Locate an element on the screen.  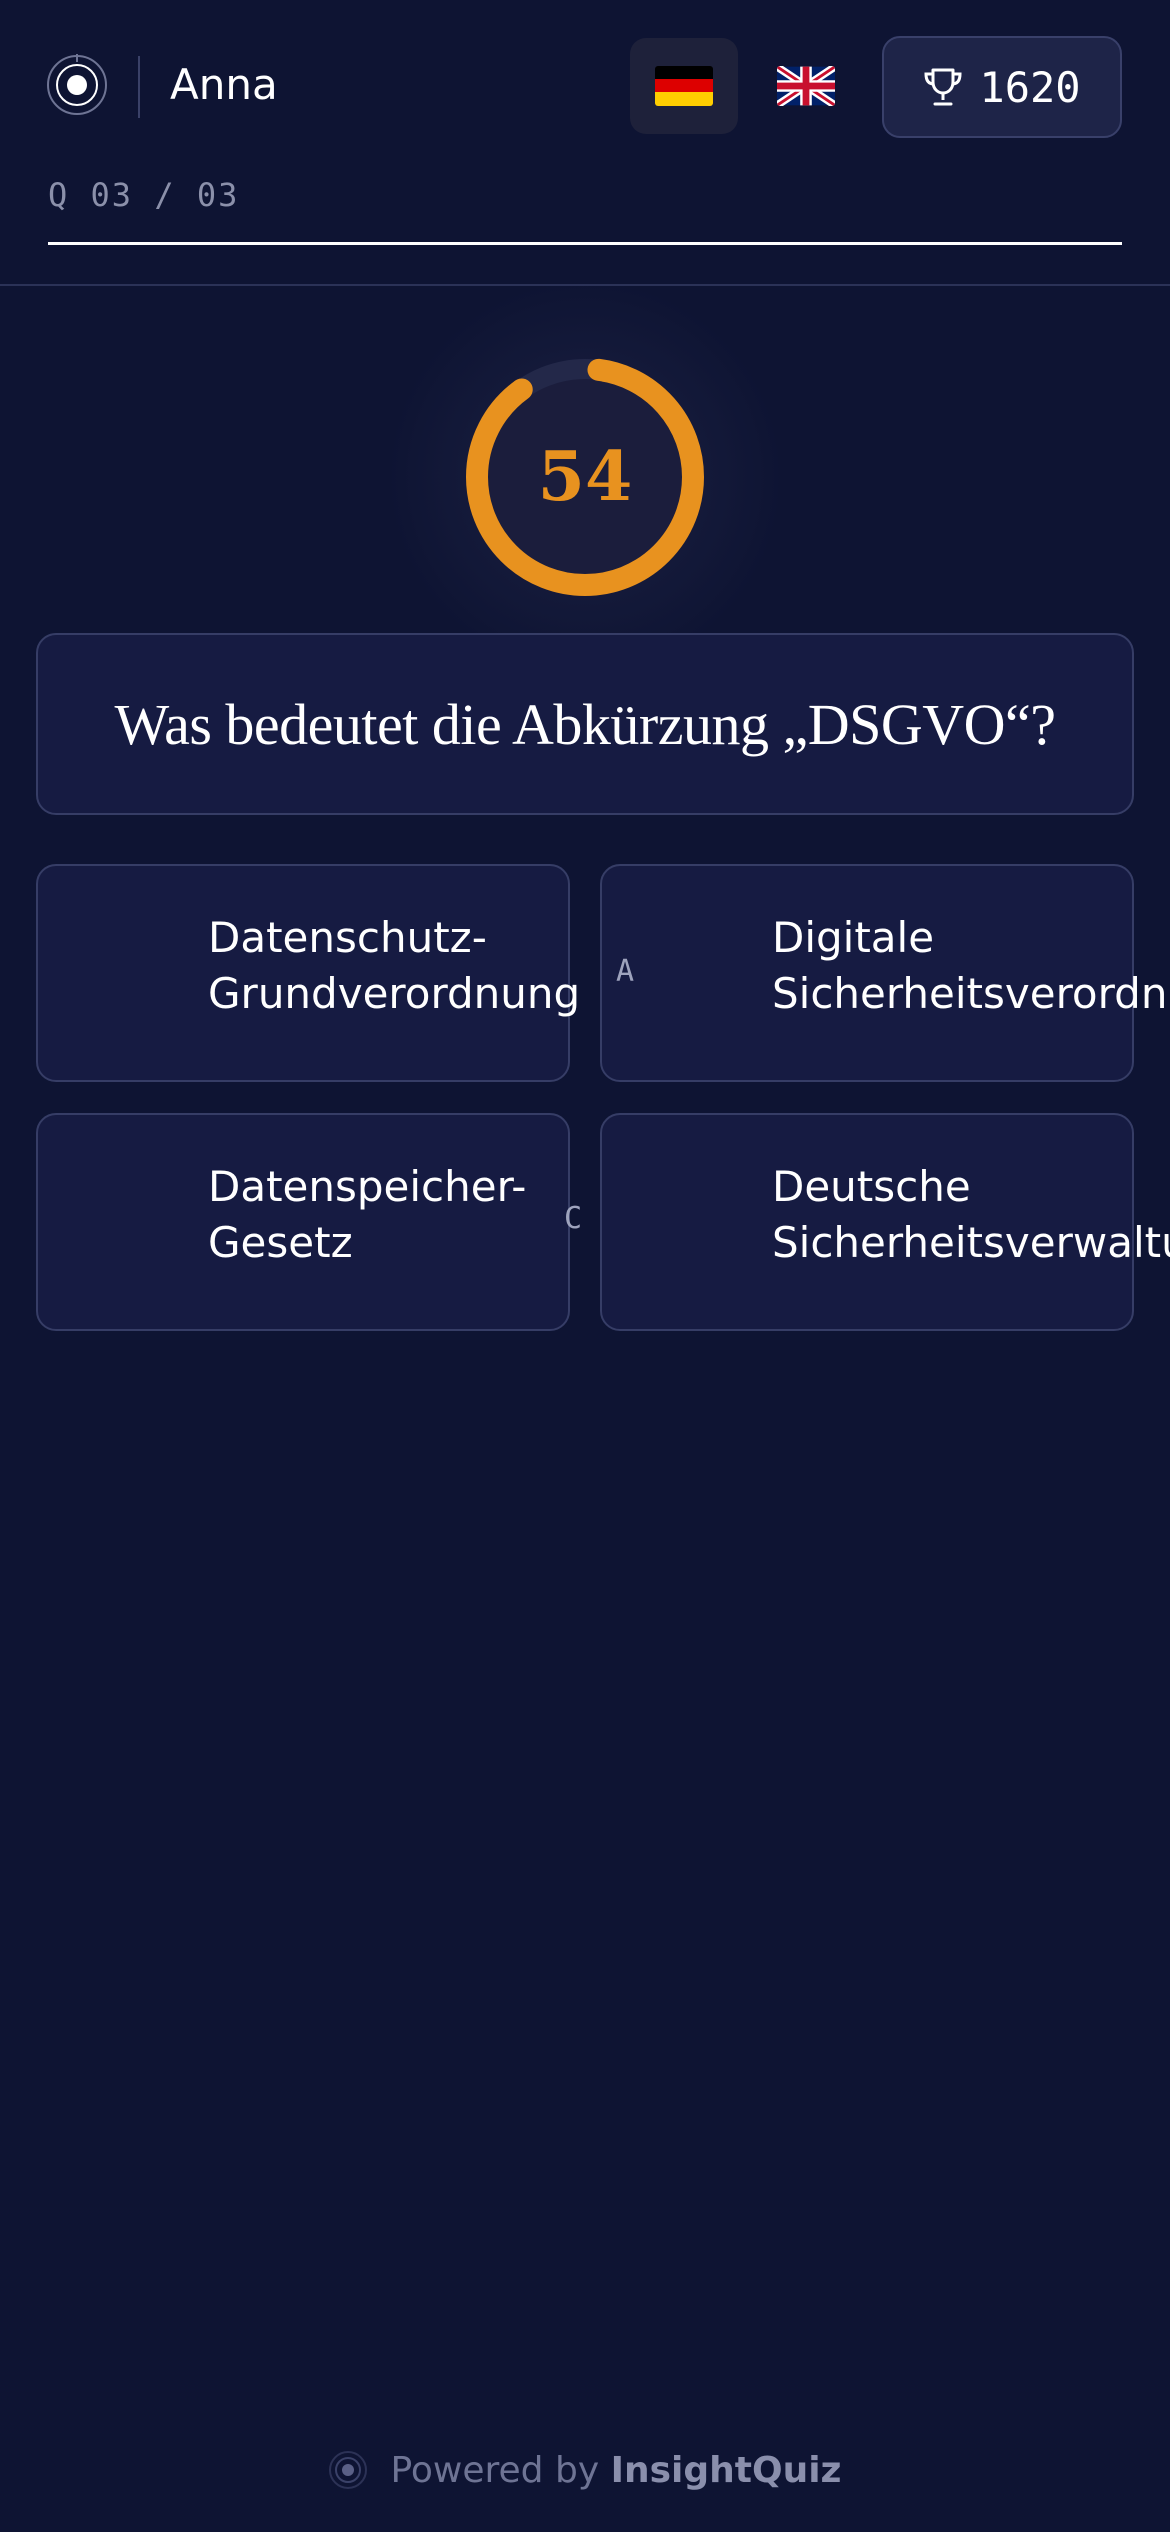
footer: Powered by InsightQuiz is located at coordinates (585, 2470).